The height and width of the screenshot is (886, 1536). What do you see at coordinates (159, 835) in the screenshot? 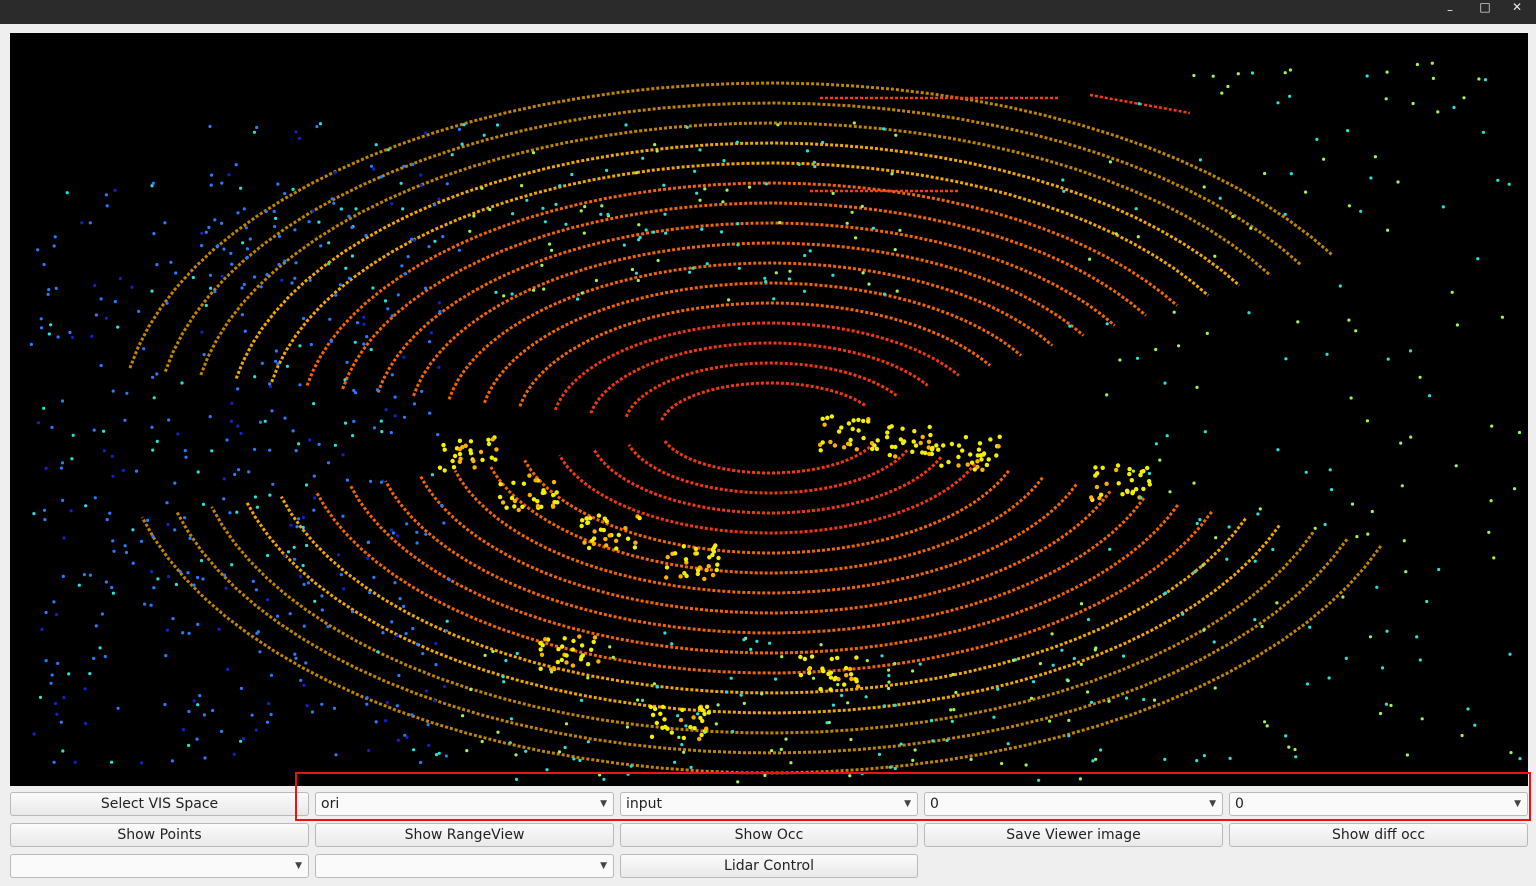
I see `show-points-button: Show Points` at bounding box center [159, 835].